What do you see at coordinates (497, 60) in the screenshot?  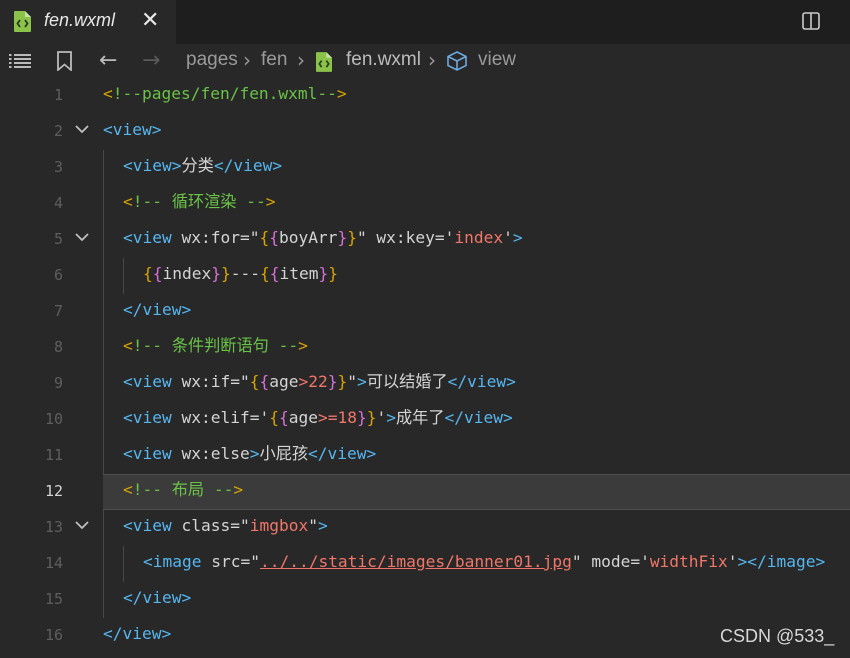 I see `breadcrumb-view: view` at bounding box center [497, 60].